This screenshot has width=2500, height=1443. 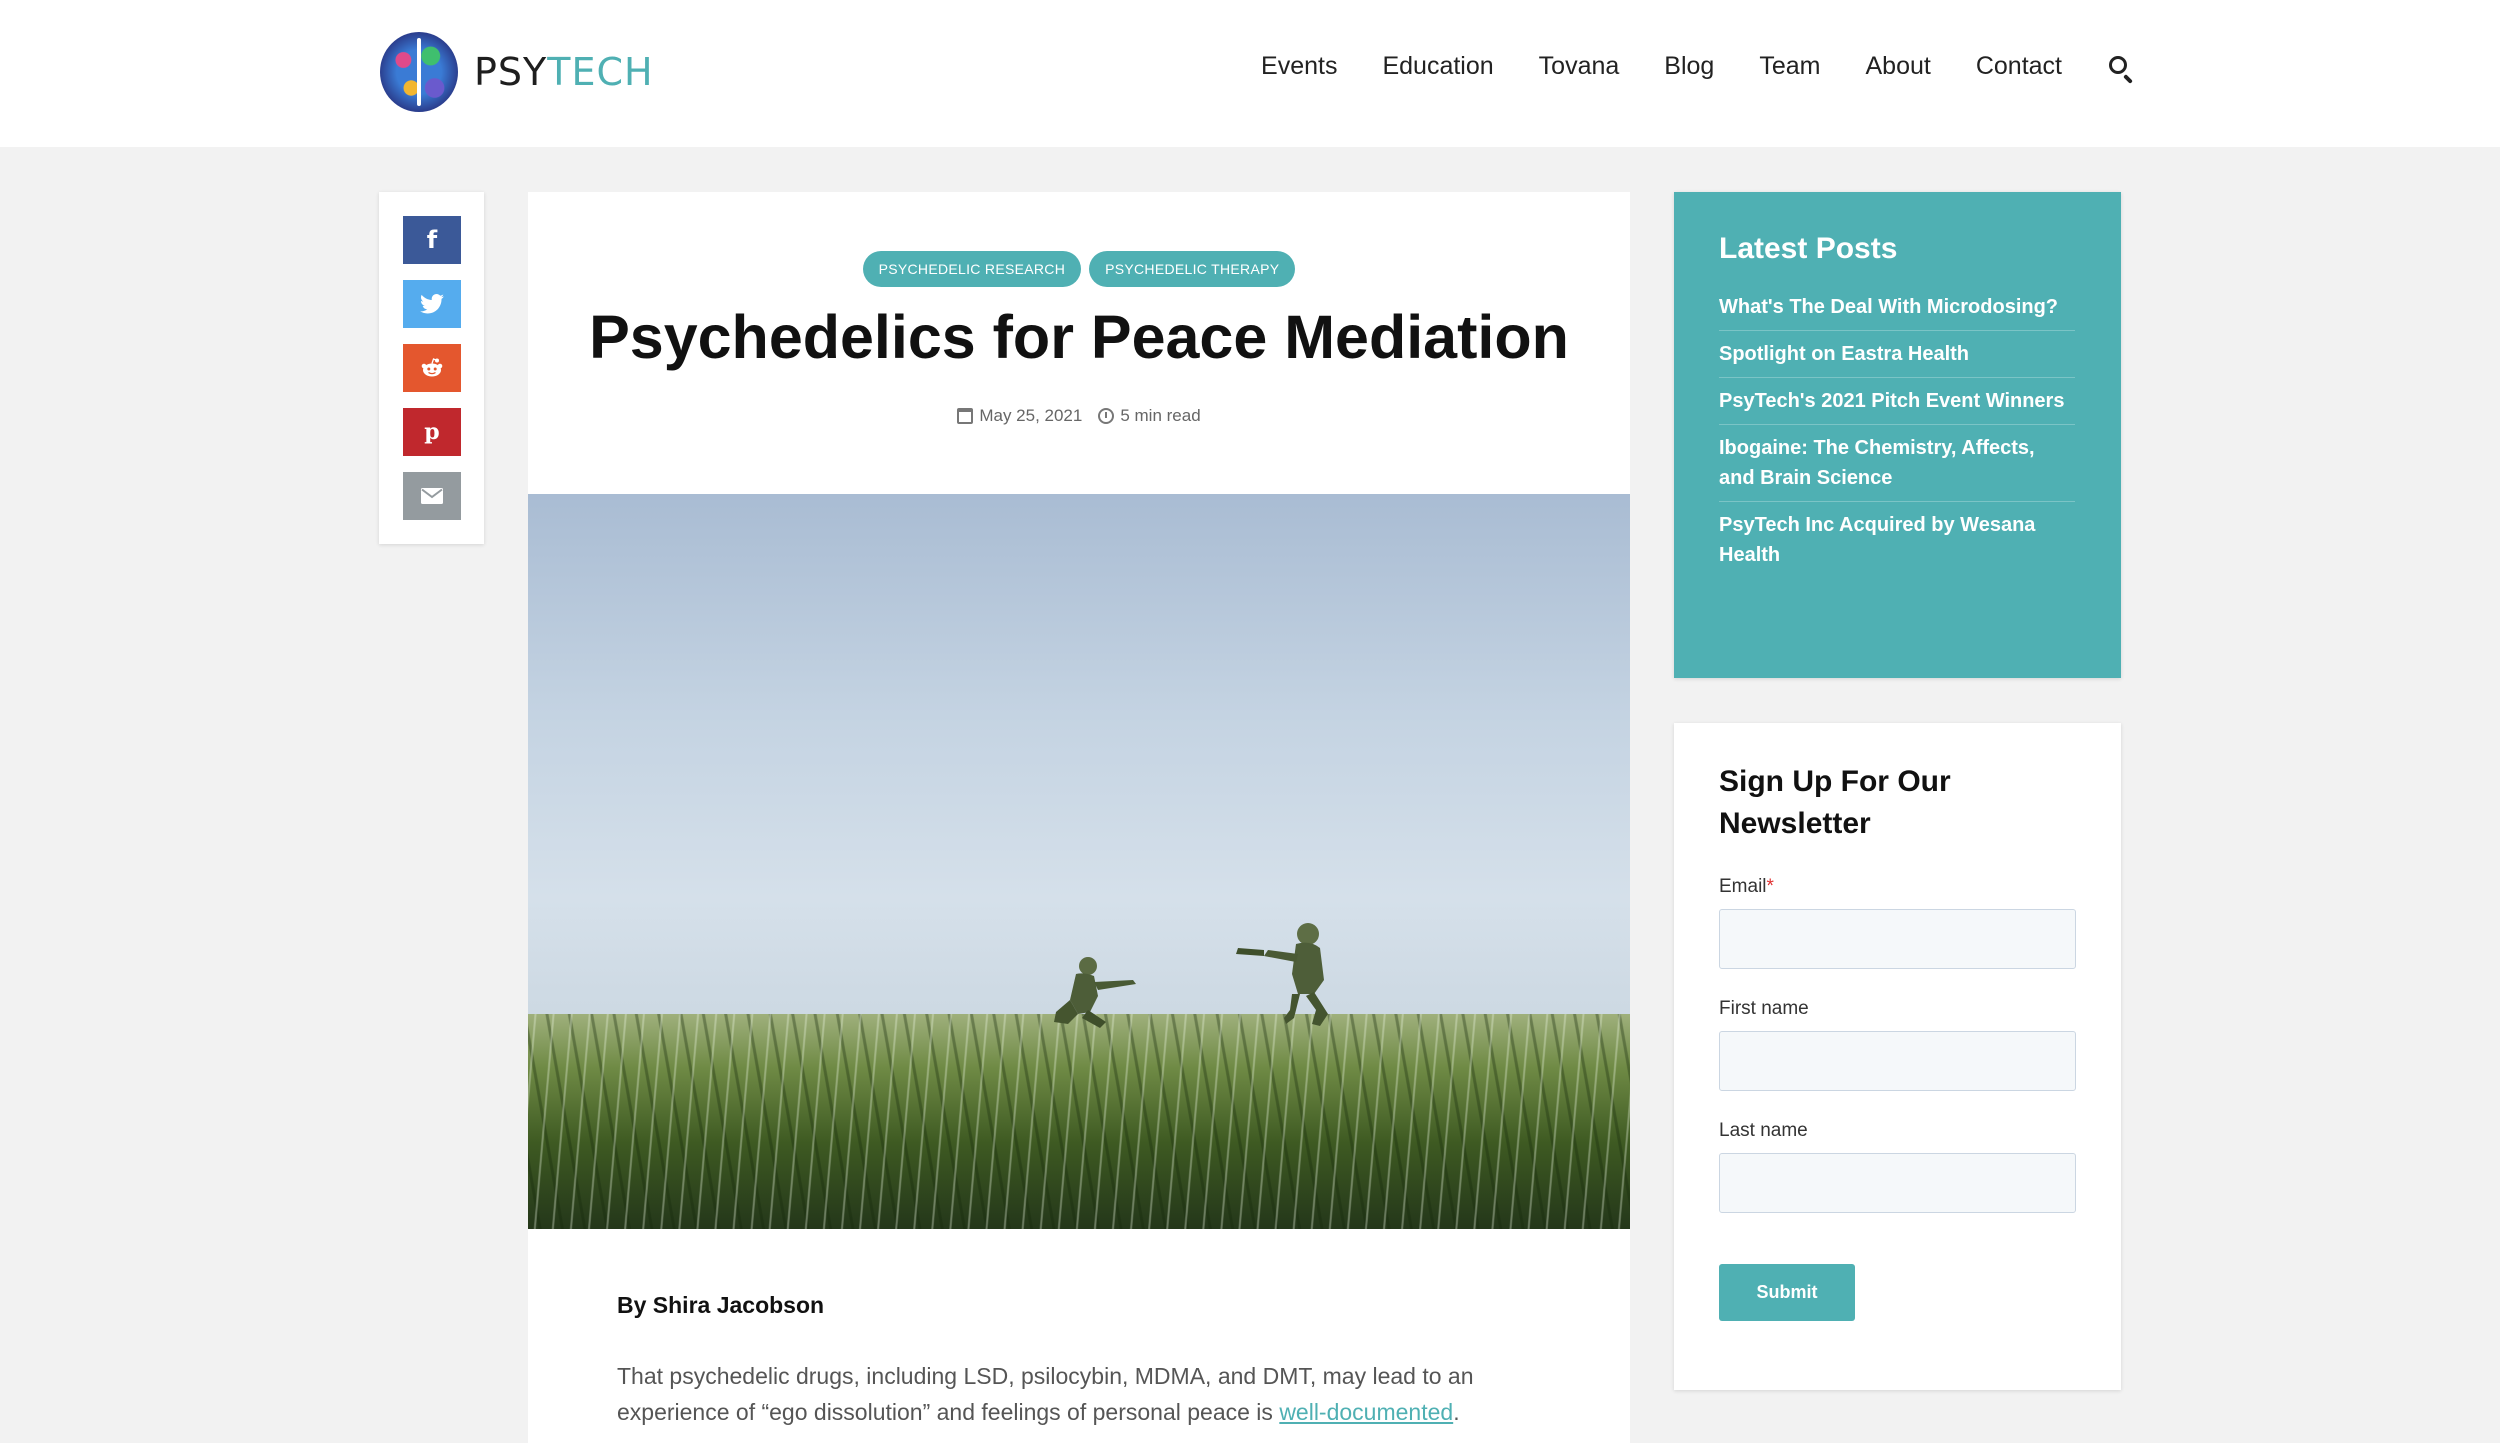 I want to click on well-documented-link: well-documented, so click(x=1366, y=1412).